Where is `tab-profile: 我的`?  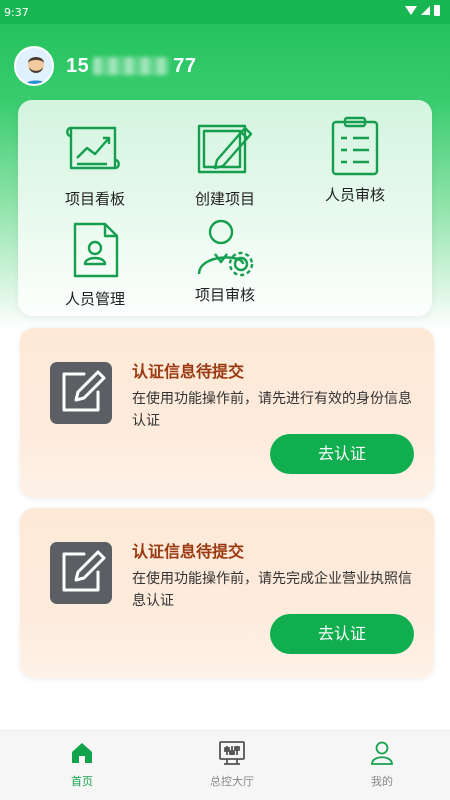 tab-profile: 我的 is located at coordinates (382, 764).